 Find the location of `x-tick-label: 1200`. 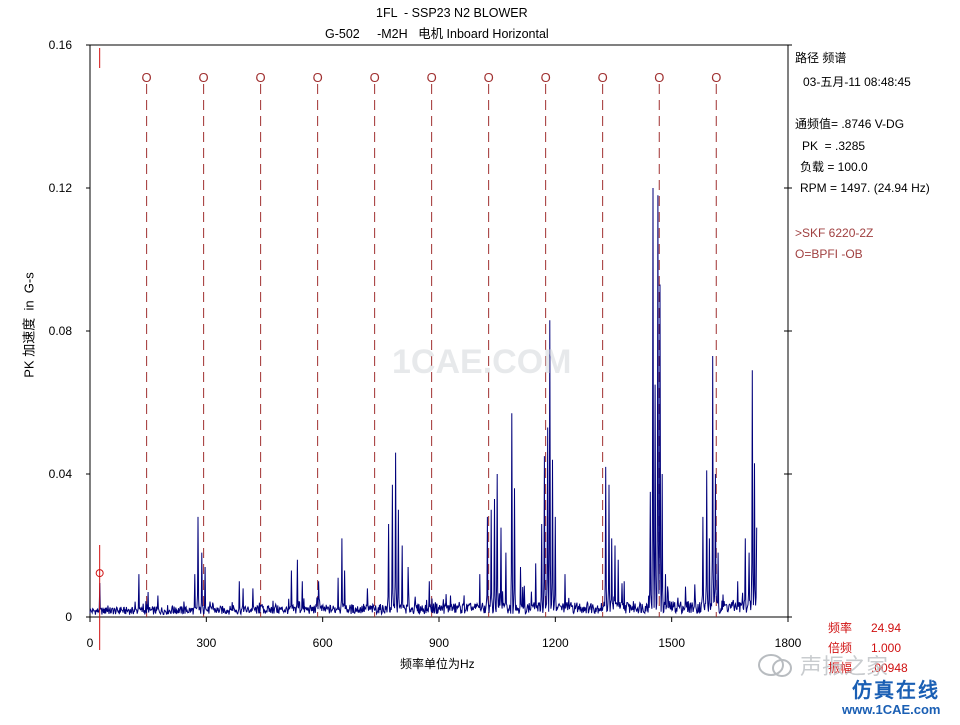

x-tick-label: 1200 is located at coordinates (555, 643).